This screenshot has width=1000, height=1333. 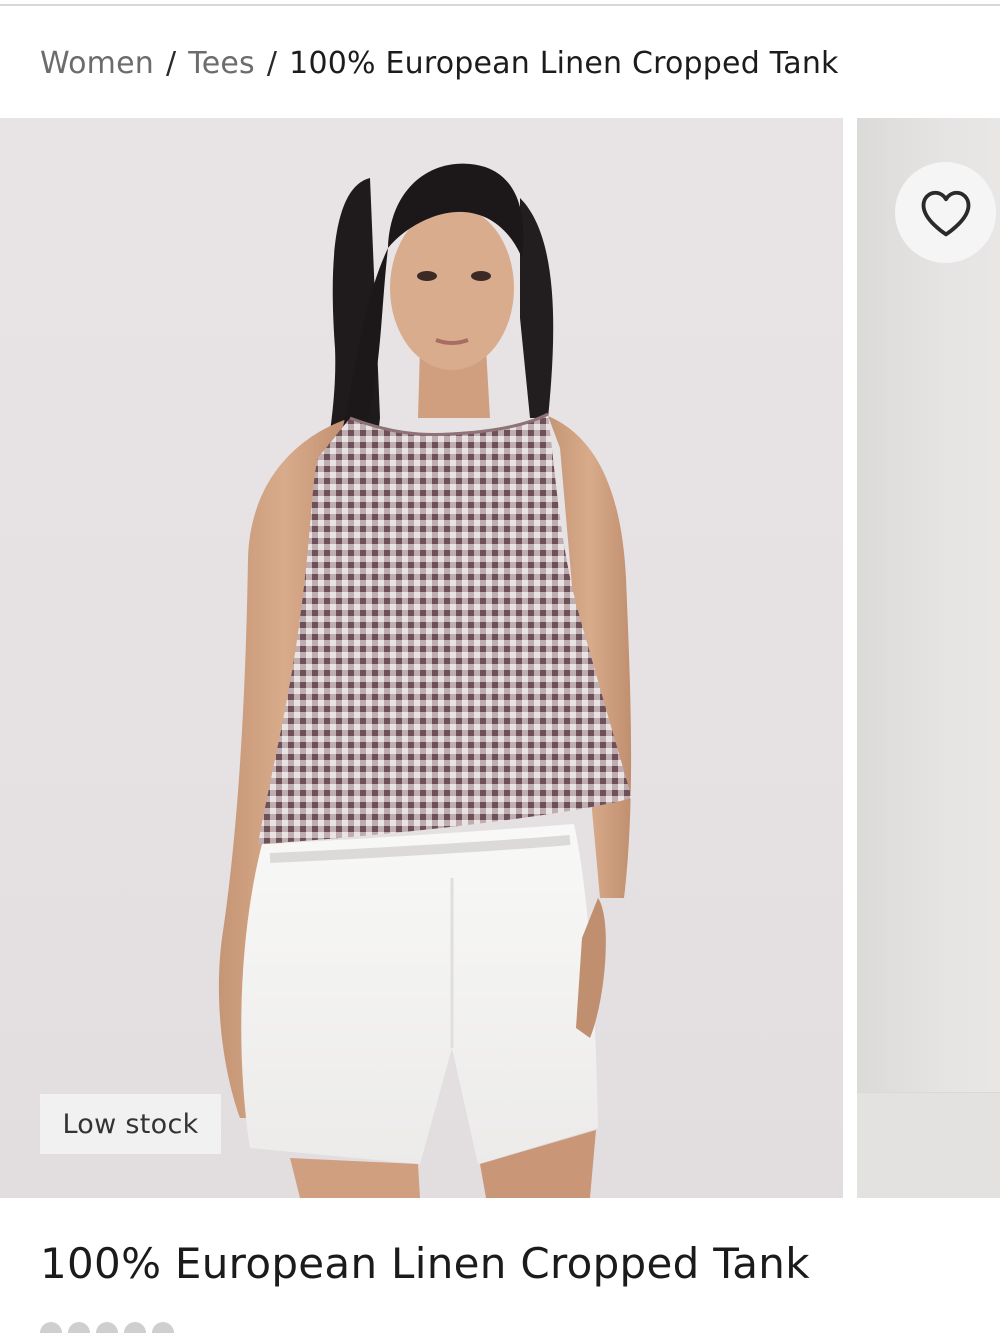 I want to click on top-divider, so click(x=500, y=5).